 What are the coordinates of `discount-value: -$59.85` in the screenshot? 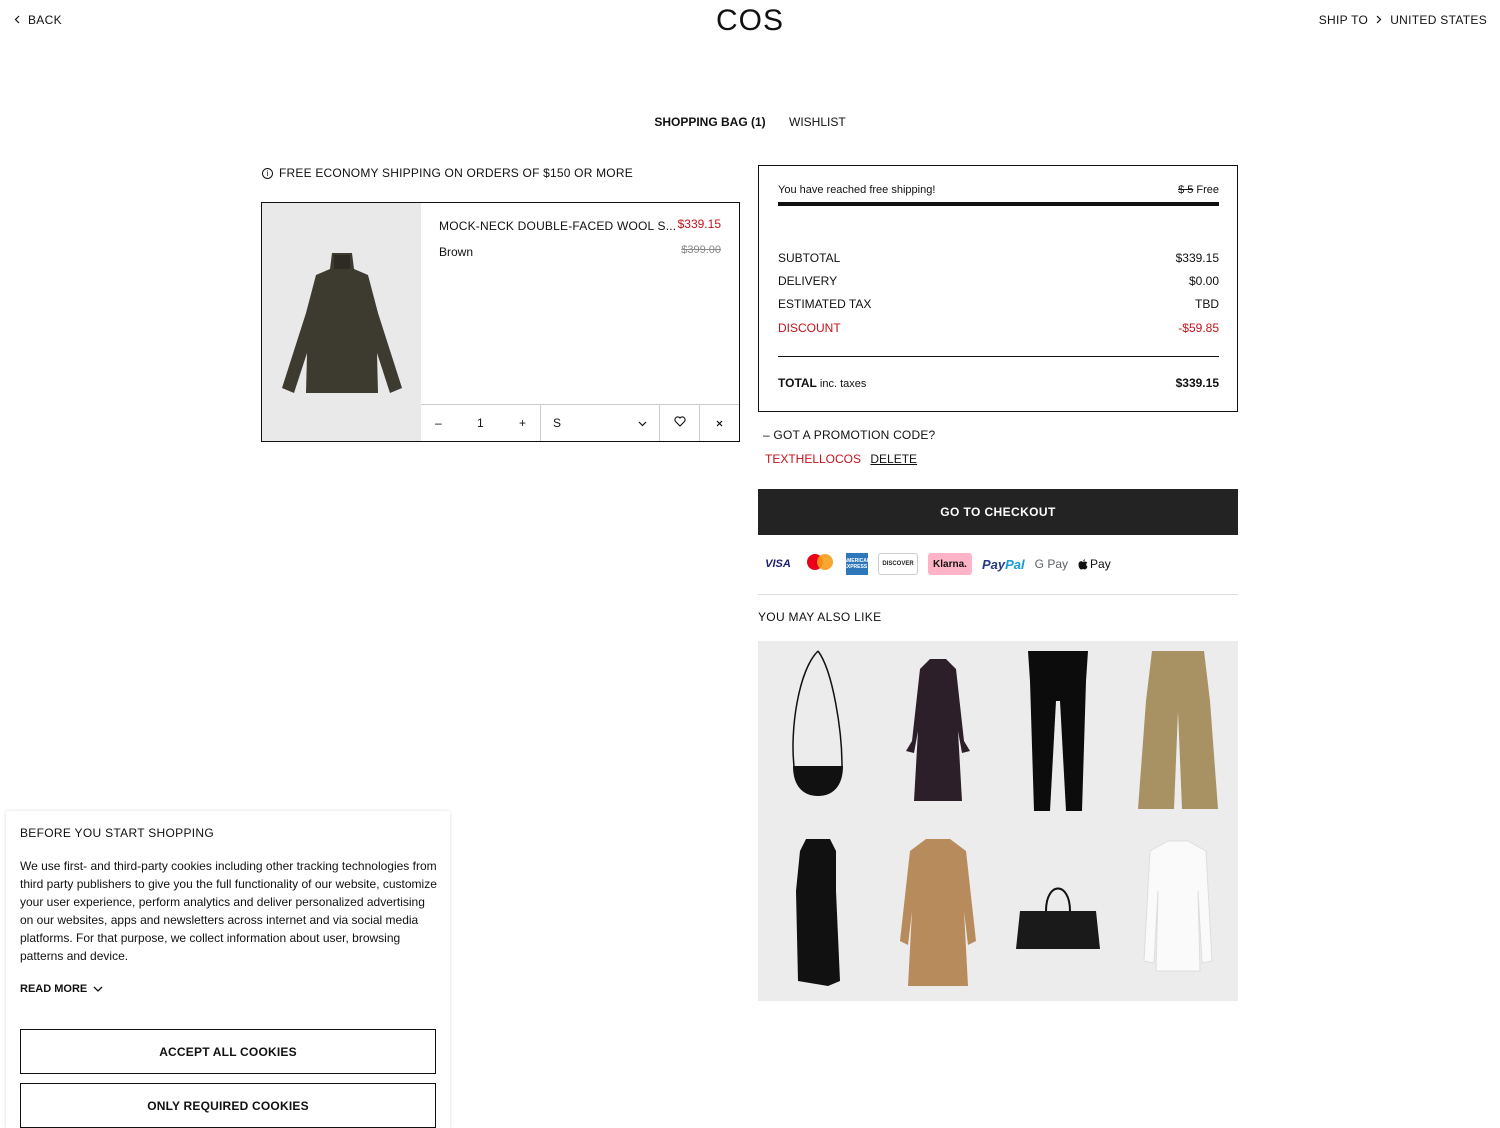 It's located at (1198, 328).